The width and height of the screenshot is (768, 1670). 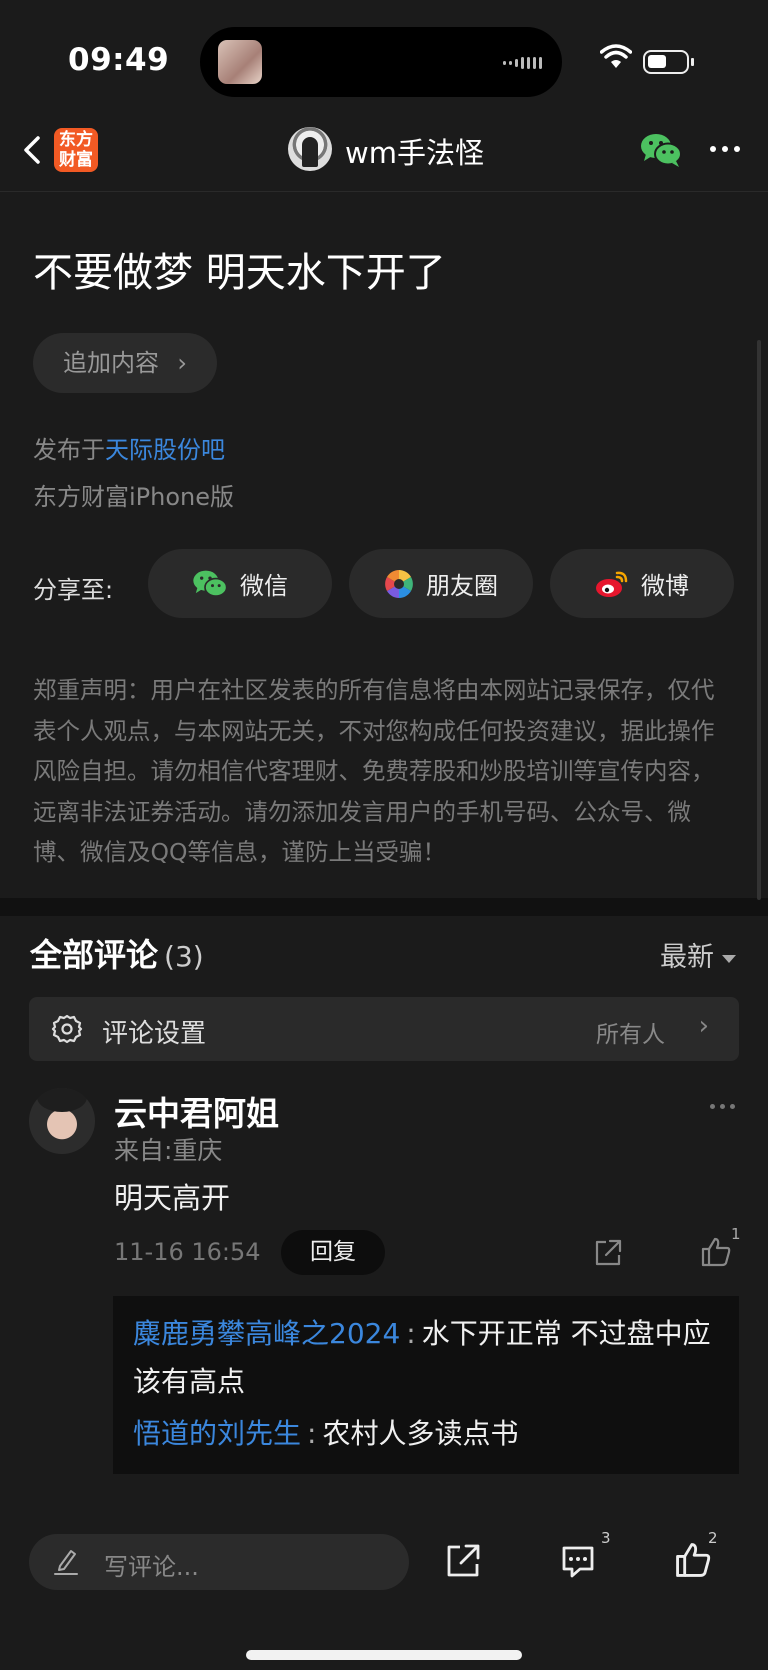 I want to click on scrollbar, so click(x=759, y=620).